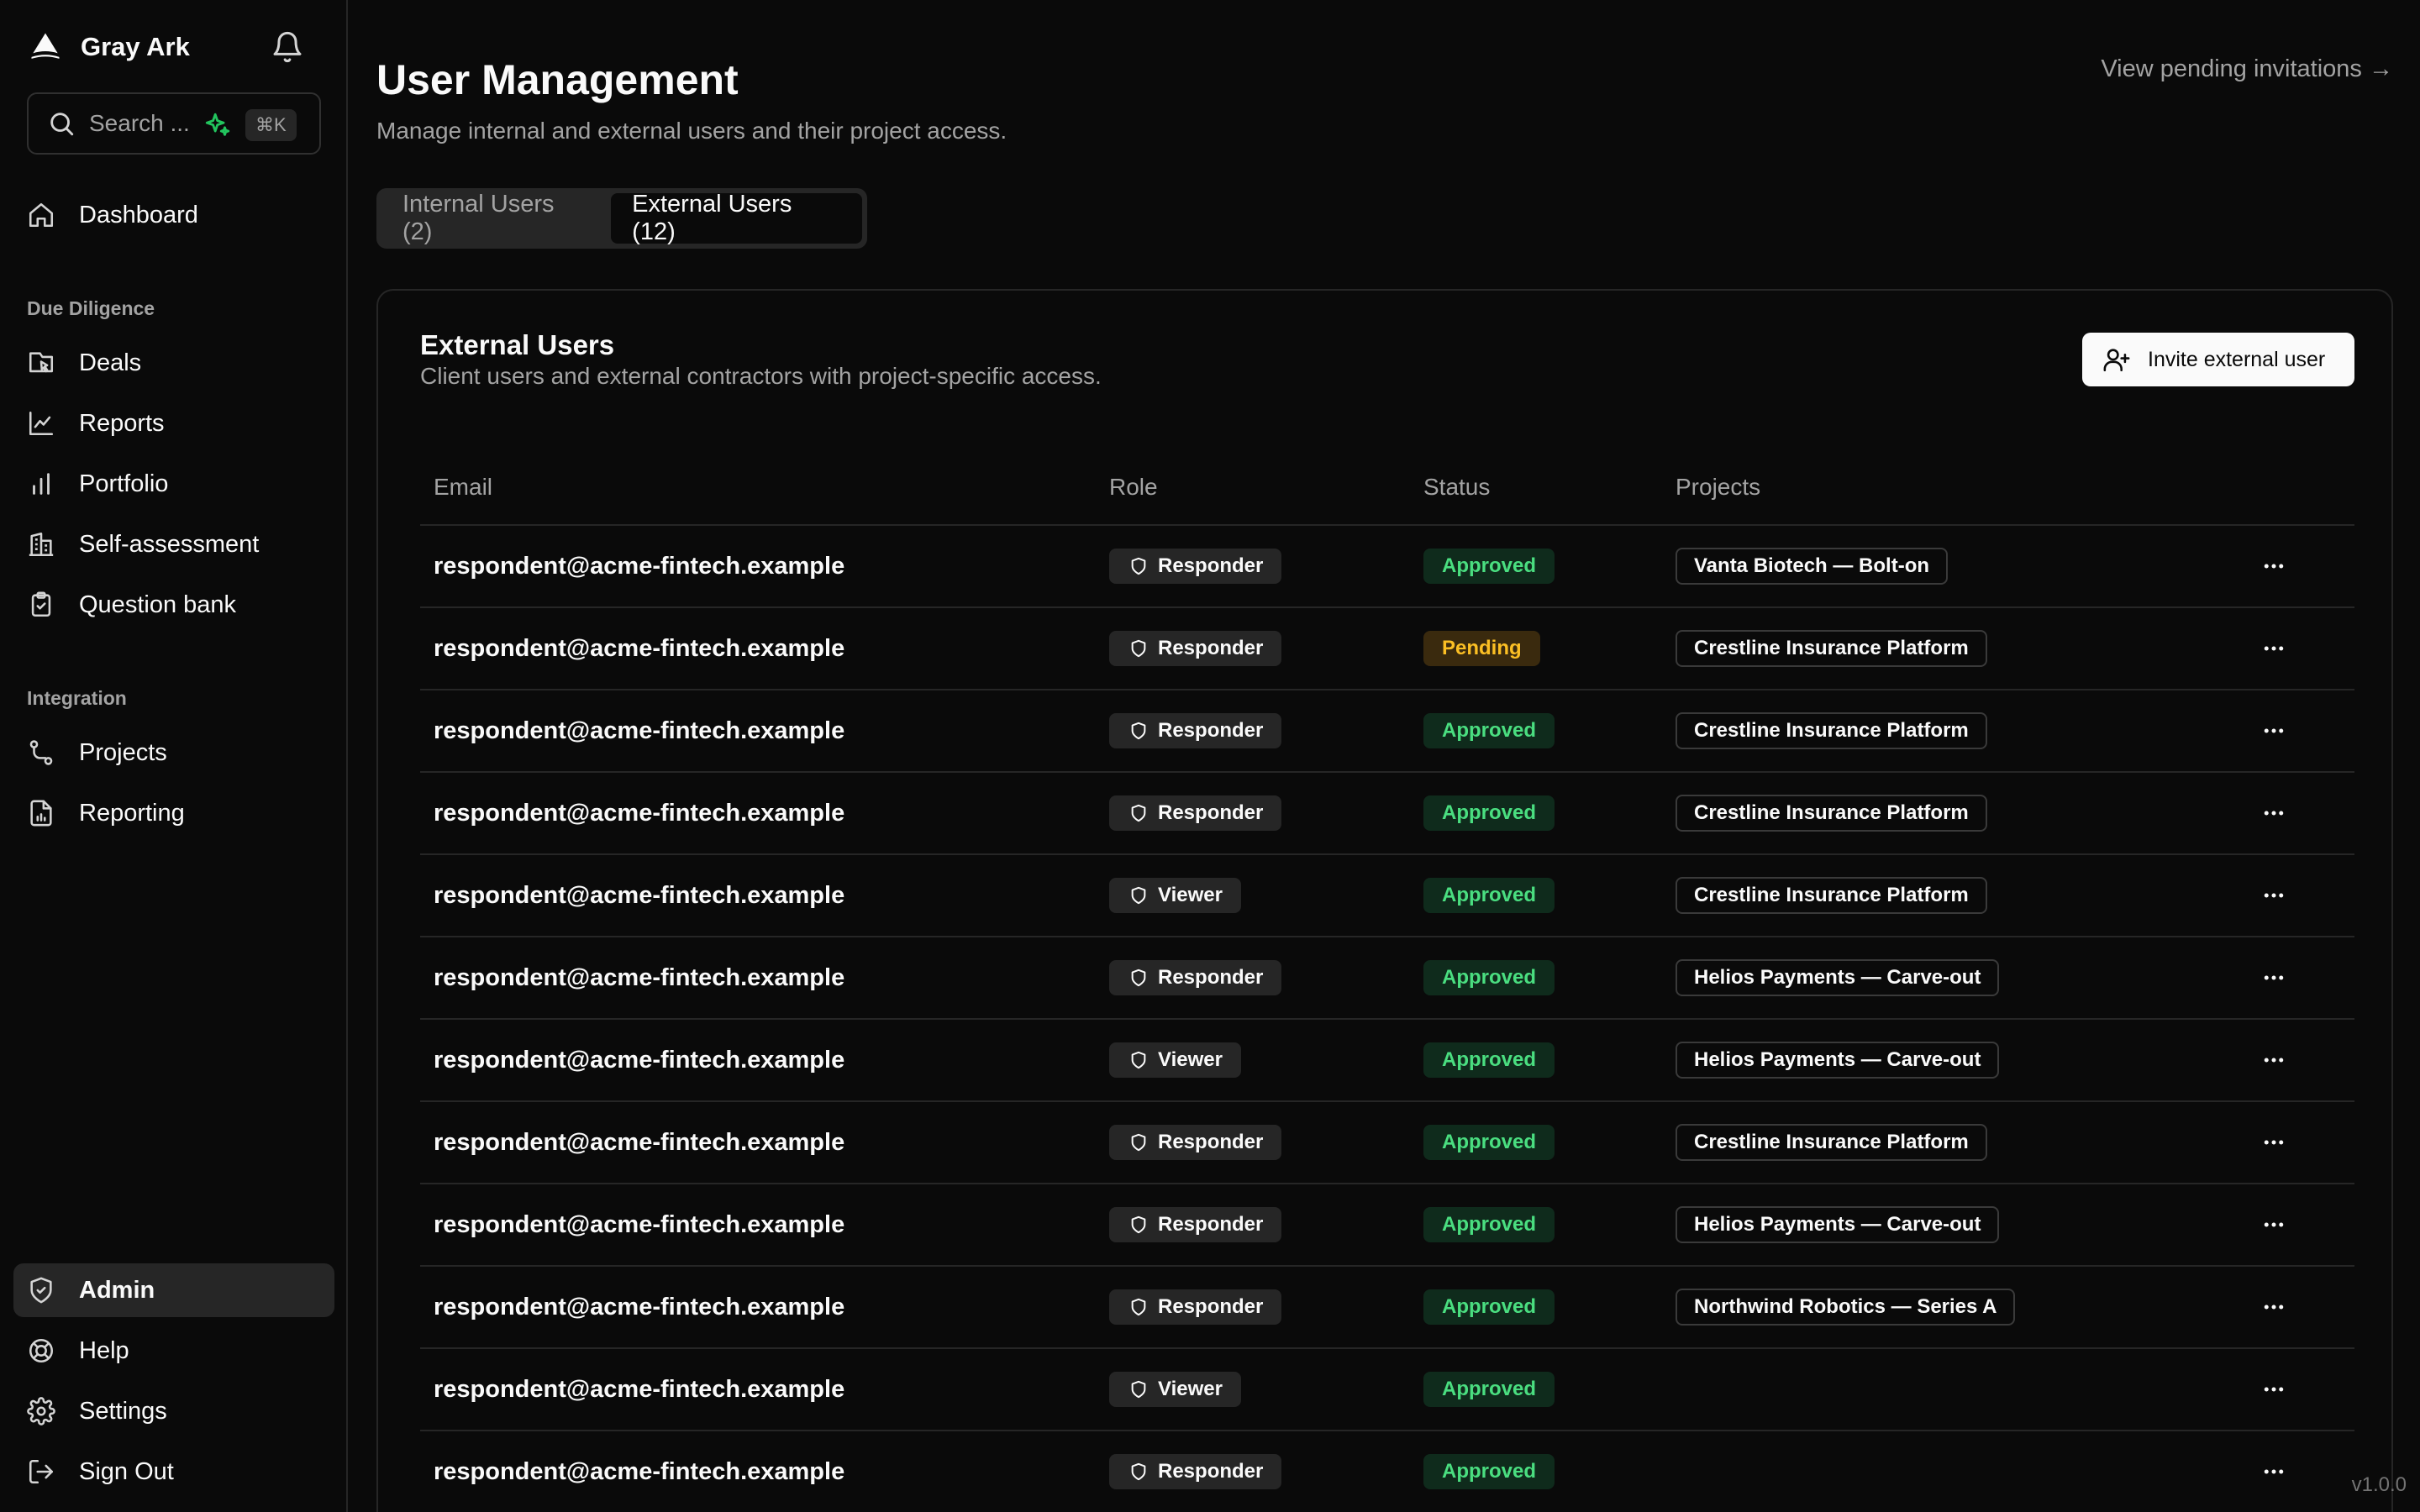 The width and height of the screenshot is (2420, 1512). What do you see at coordinates (271, 125) in the screenshot?
I see `shortcut-hint: ⌘K` at bounding box center [271, 125].